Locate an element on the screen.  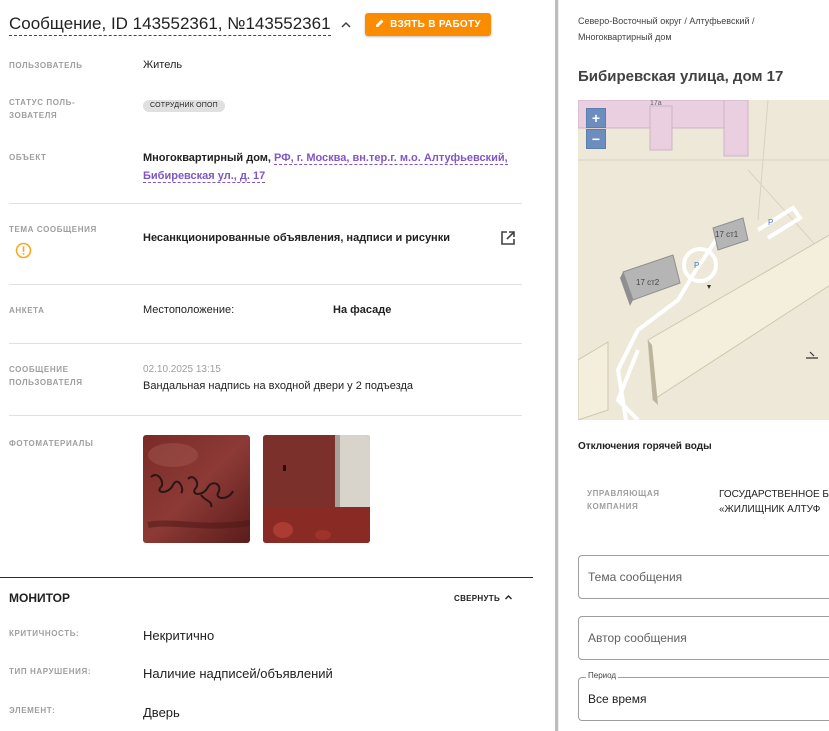
map-label-17a: 17а is located at coordinates (656, 103).